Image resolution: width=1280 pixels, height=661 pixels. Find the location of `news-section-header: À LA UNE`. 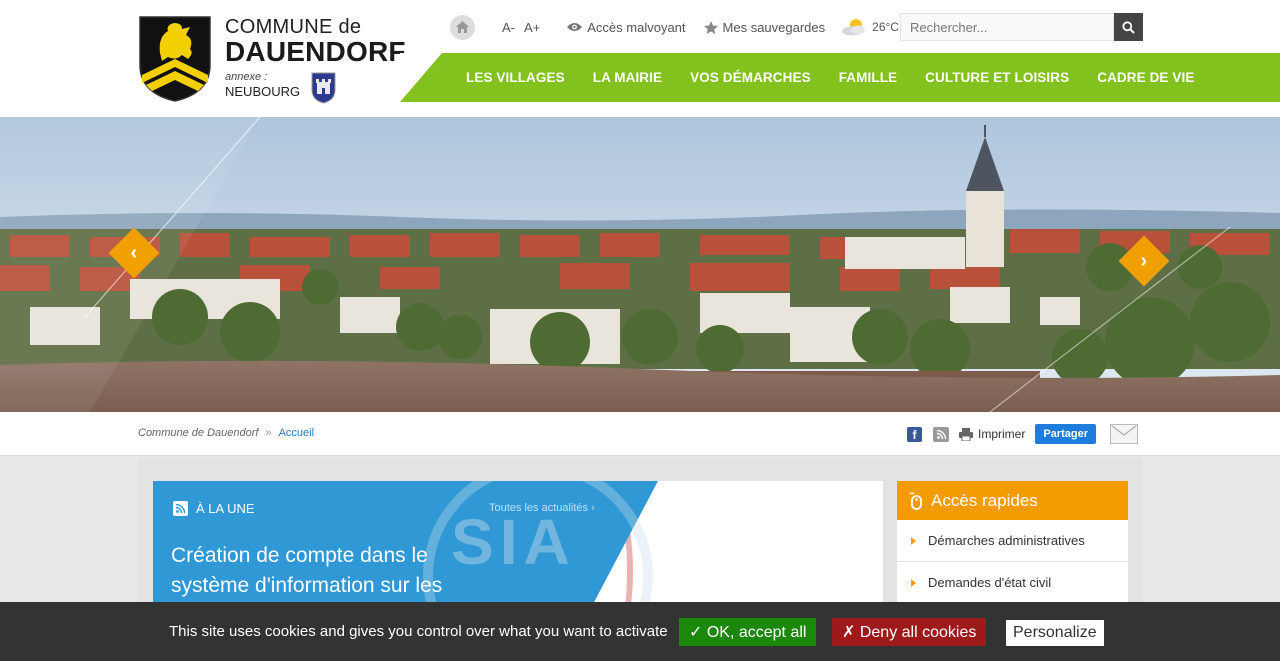

news-section-header: À LA UNE is located at coordinates (214, 508).